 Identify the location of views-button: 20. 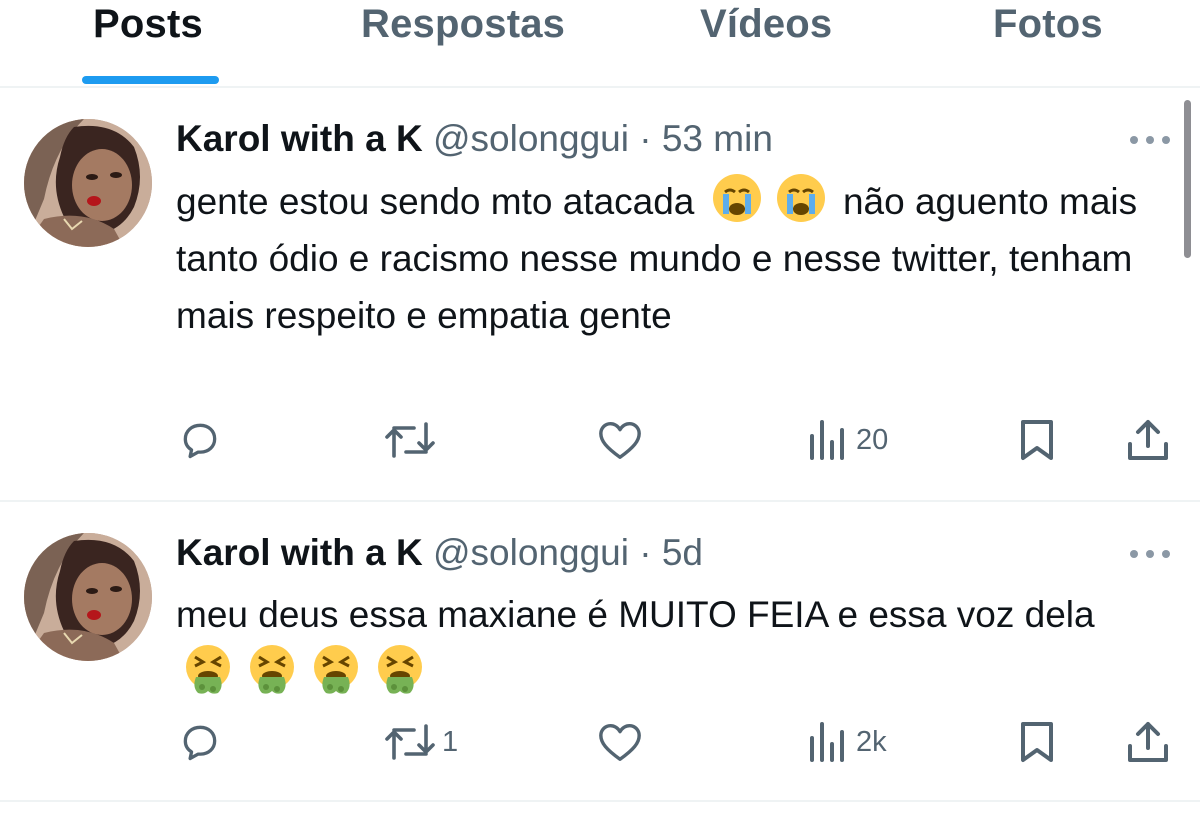
(847, 440).